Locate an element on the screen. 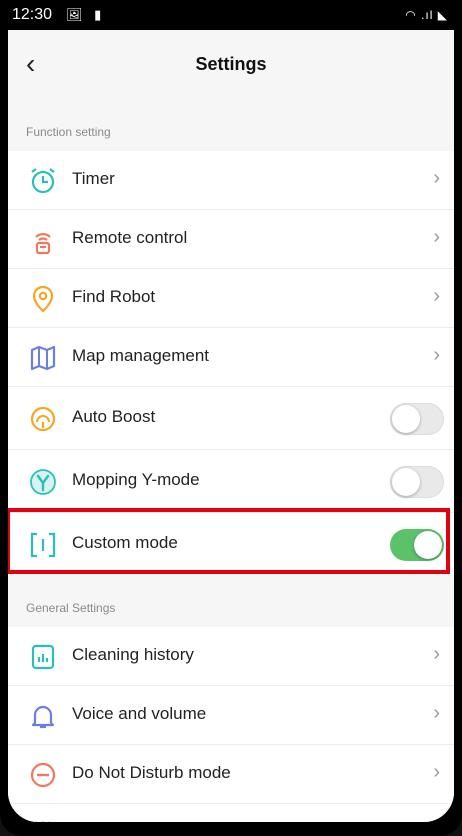 This screenshot has height=836, width=462. signal-icon: ◠ .ıl ◣ is located at coordinates (426, 15).